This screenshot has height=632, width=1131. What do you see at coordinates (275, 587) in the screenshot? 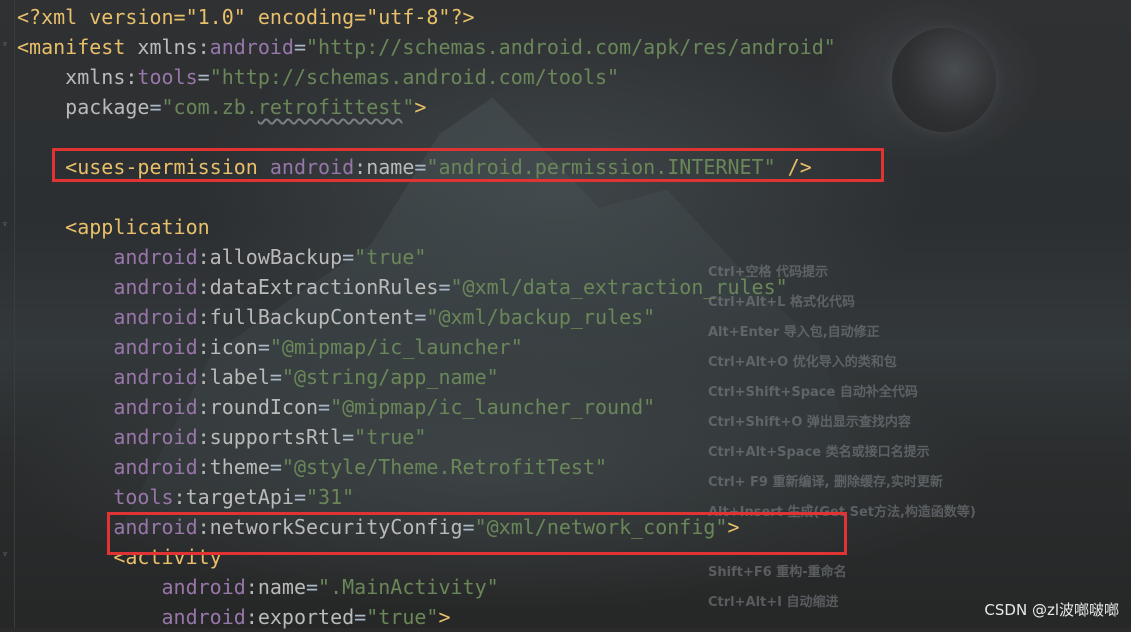
I see `code-token: :name` at bounding box center [275, 587].